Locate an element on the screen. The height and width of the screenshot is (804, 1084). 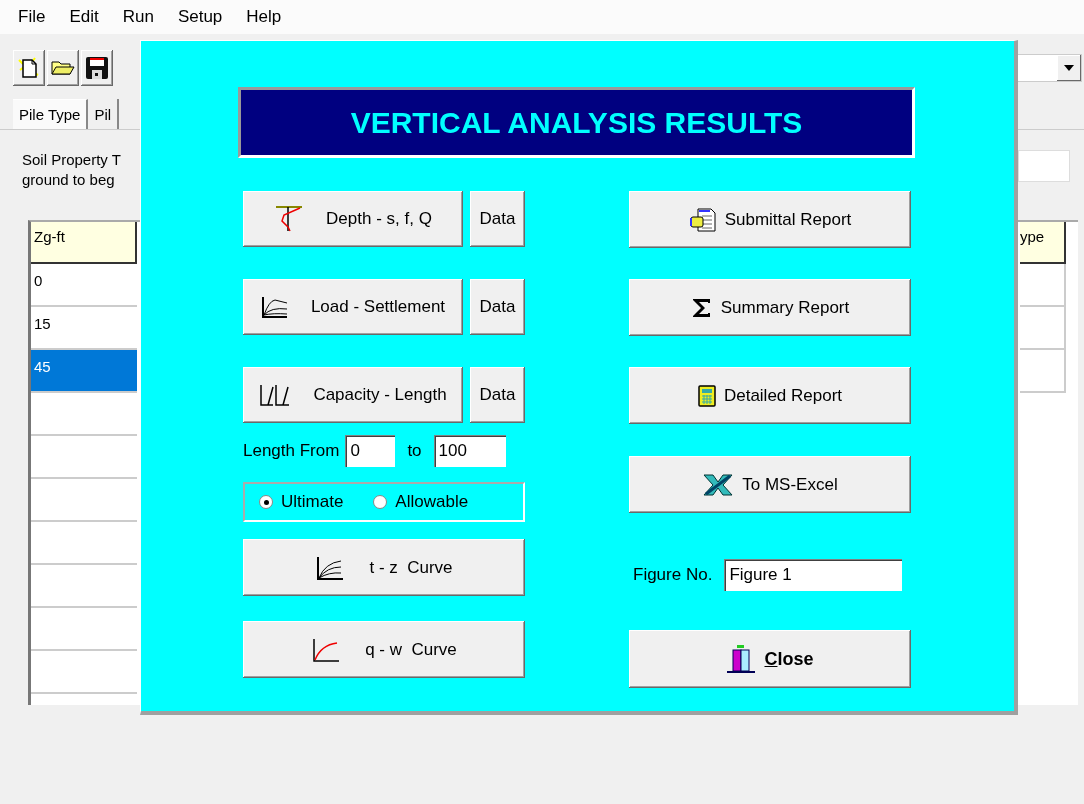
tab: Pile Type is located at coordinates (51, 114).